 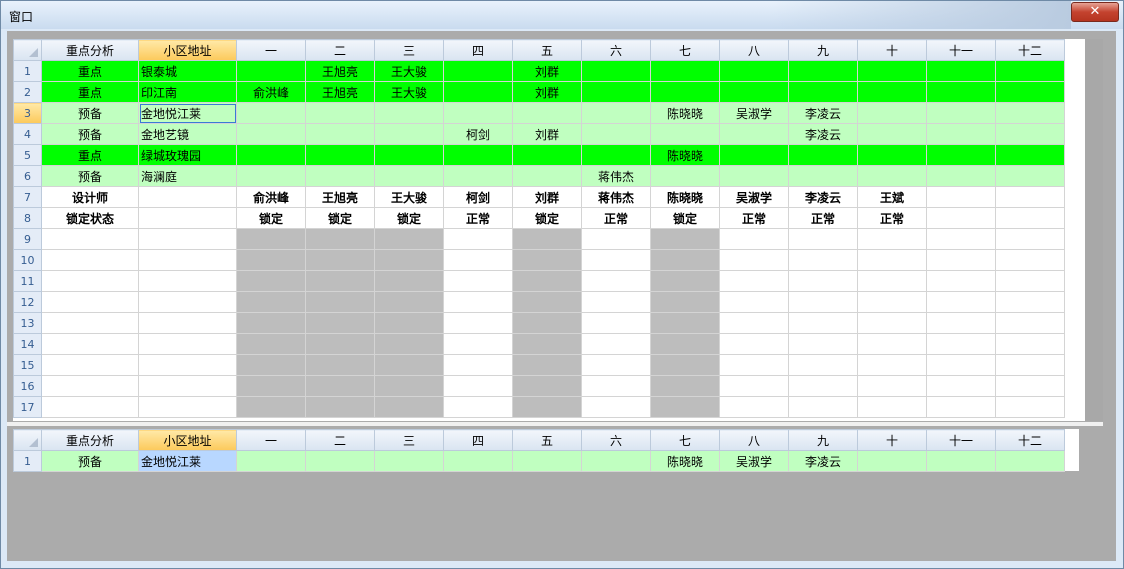 I want to click on table-row: 17, so click(x=539, y=407).